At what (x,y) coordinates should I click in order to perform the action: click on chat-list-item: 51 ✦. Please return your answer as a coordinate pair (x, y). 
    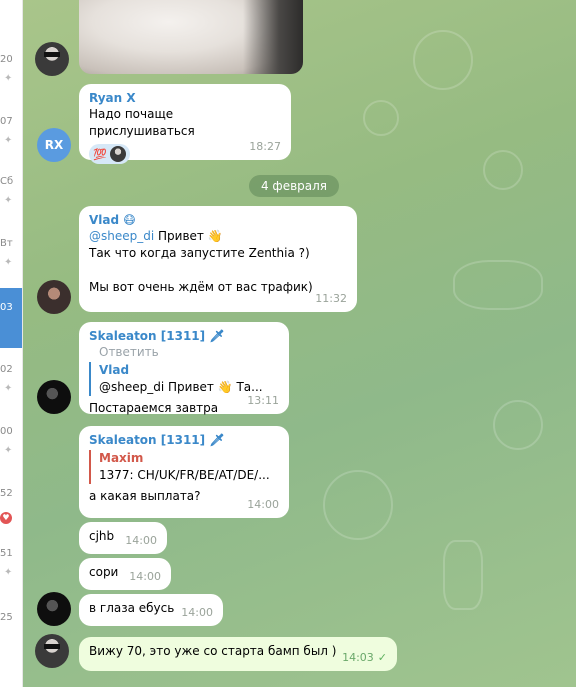
    Looking at the image, I should click on (11, 572).